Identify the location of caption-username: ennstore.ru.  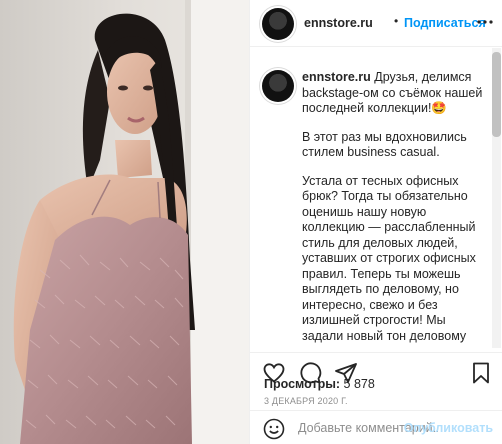
(336, 77).